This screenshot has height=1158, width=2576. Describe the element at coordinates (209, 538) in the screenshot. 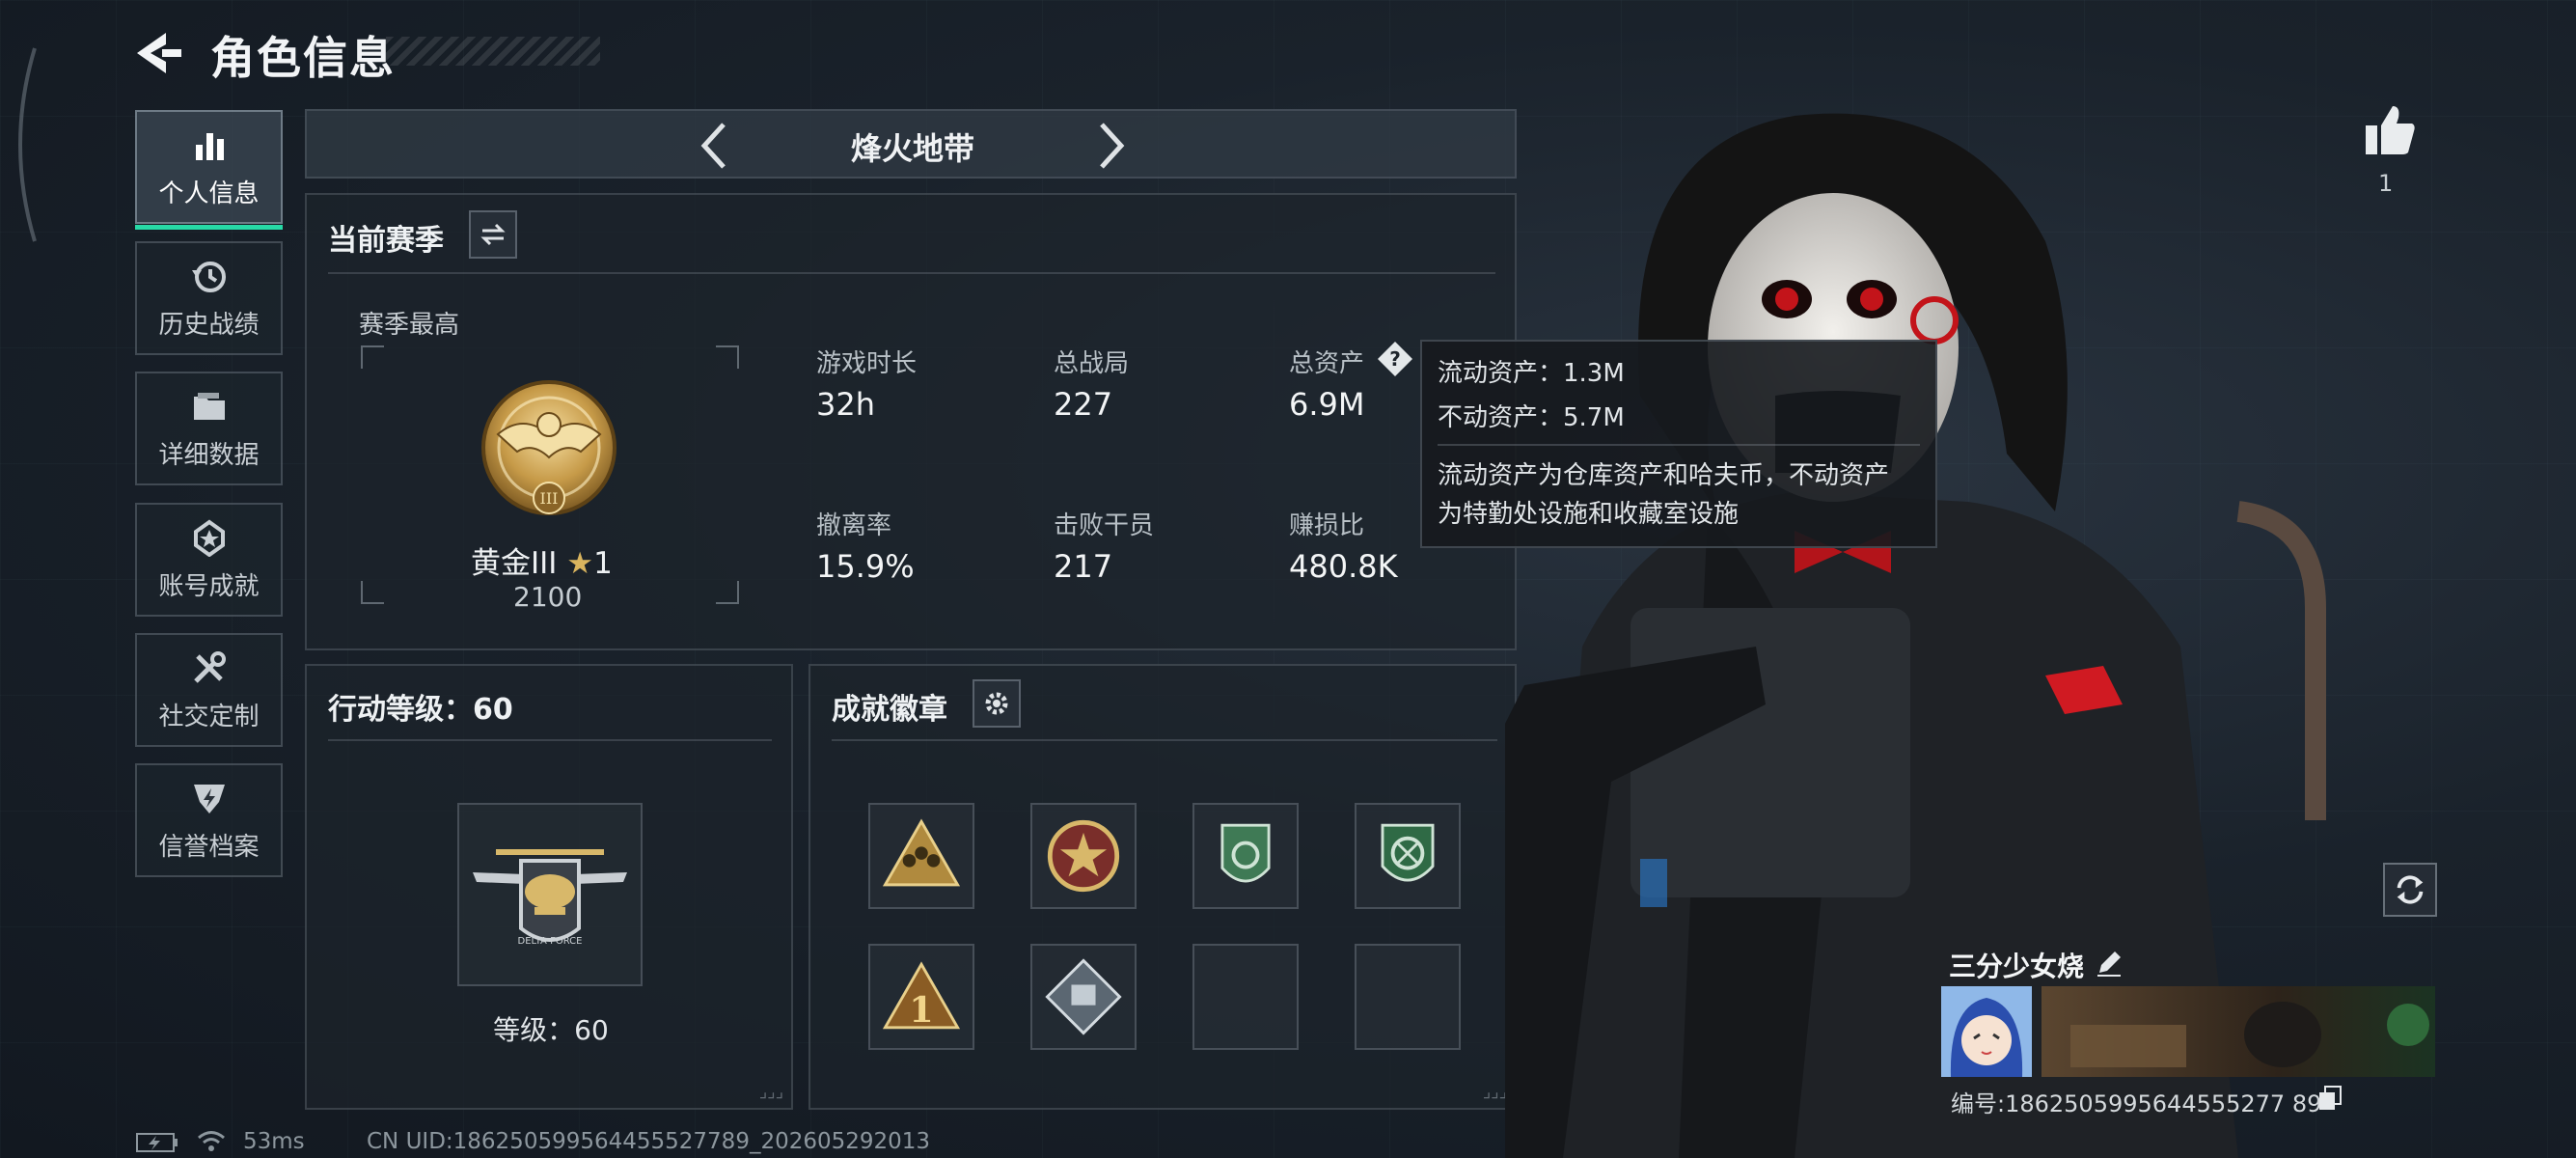

I see `achievement-icon` at that location.